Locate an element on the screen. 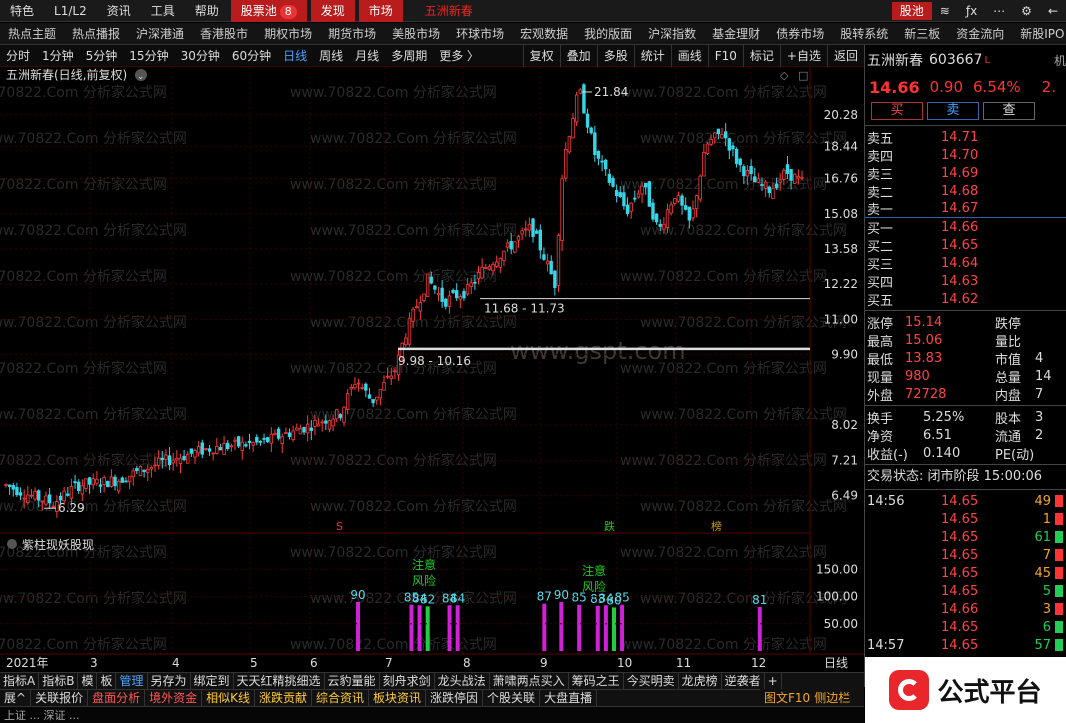  indicator-tab: 指标A is located at coordinates (20, 681).